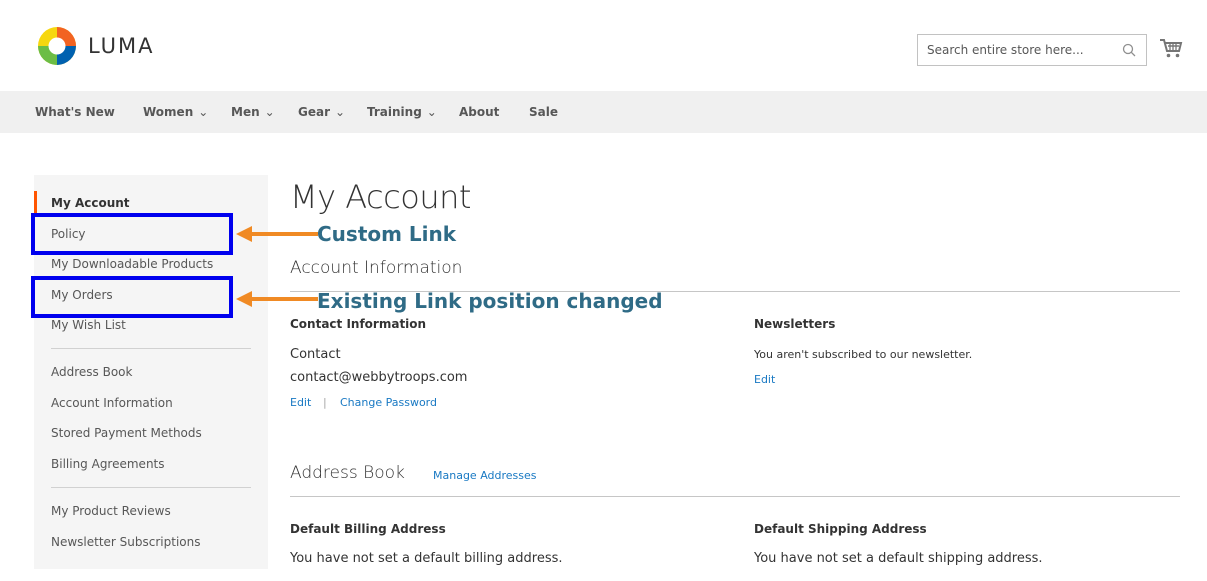 The width and height of the screenshot is (1207, 581). I want to click on contact-name: Contact, so click(315, 354).